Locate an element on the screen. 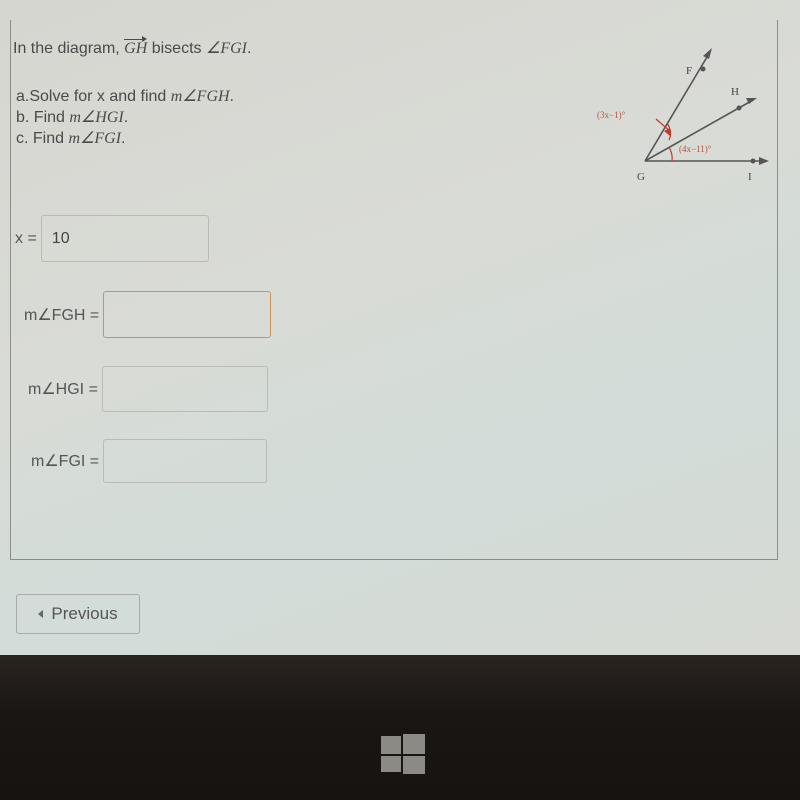 The height and width of the screenshot is (800, 800). previous-label: Previous is located at coordinates (84, 613).